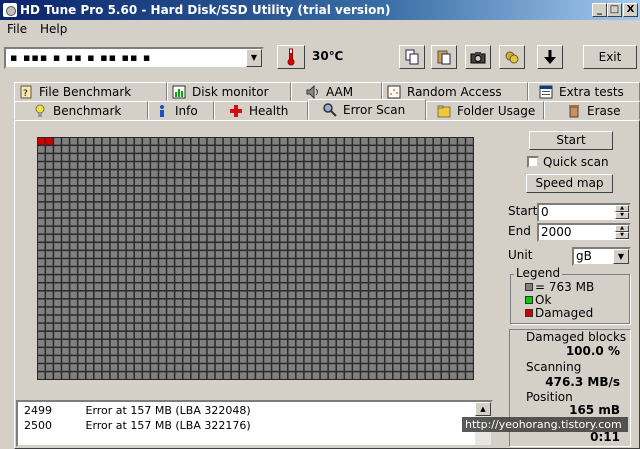 The width and height of the screenshot is (640, 449). Describe the element at coordinates (610, 57) in the screenshot. I see `exit-button: Exit` at that location.